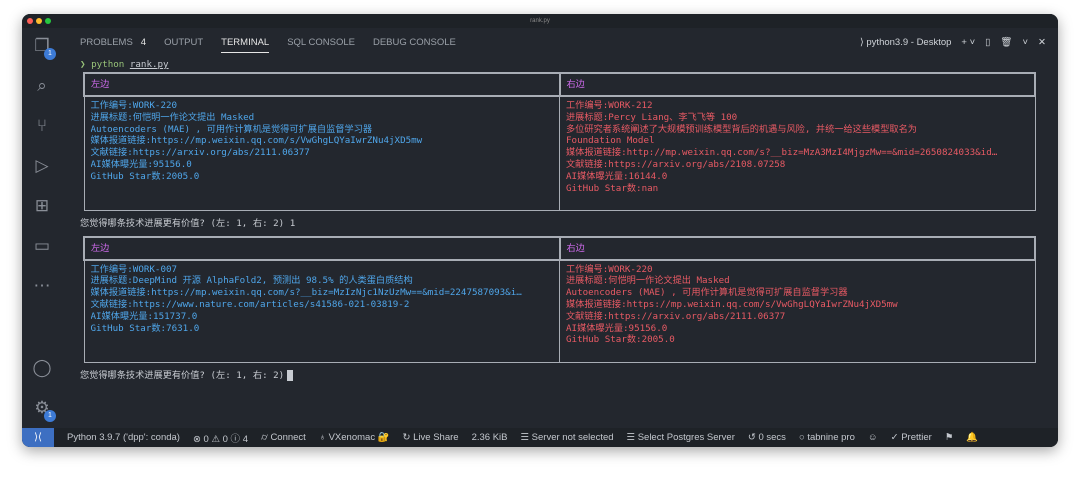  What do you see at coordinates (686, 437) in the screenshot?
I see `postgres-label: Select Postgres Server` at bounding box center [686, 437].